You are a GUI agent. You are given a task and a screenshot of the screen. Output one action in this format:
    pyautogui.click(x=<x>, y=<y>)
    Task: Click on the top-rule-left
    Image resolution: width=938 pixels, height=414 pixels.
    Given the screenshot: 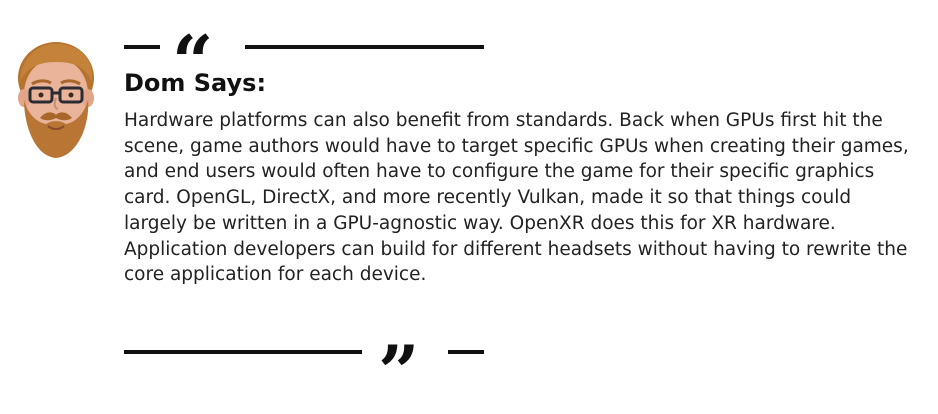 What is the action you would take?
    pyautogui.click(x=142, y=47)
    